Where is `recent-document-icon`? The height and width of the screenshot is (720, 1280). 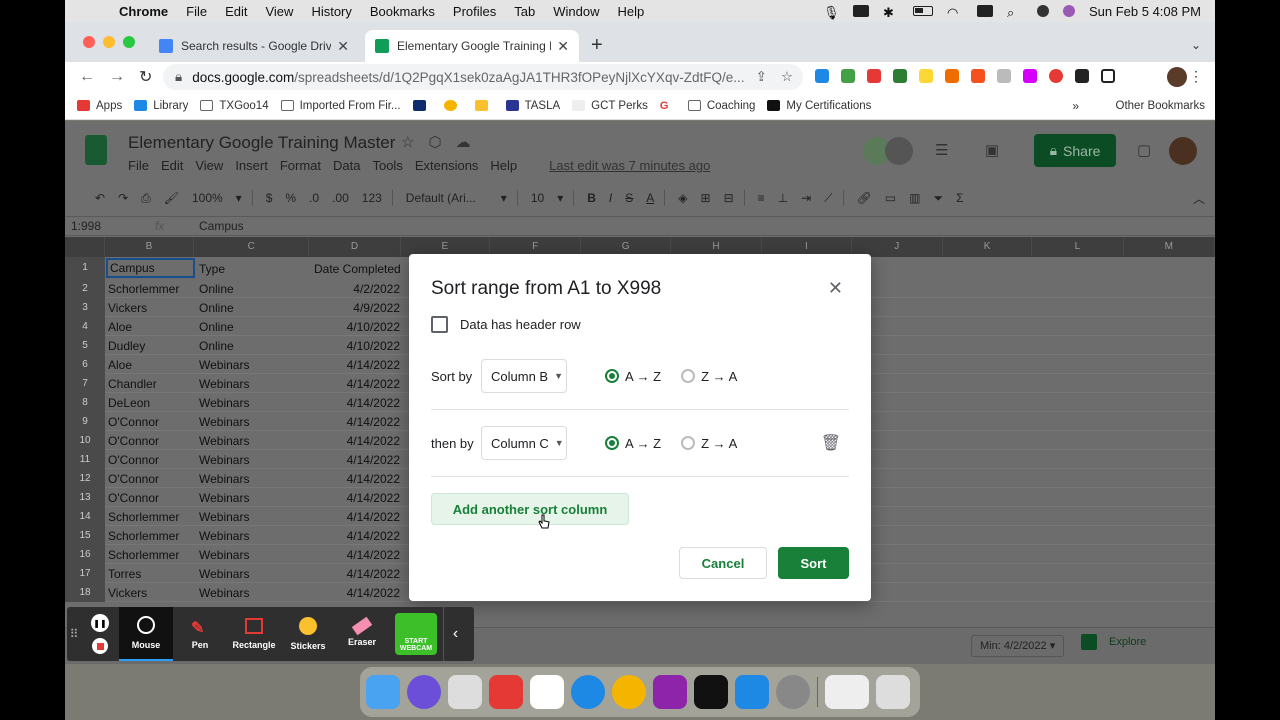 recent-document-icon is located at coordinates (847, 692).